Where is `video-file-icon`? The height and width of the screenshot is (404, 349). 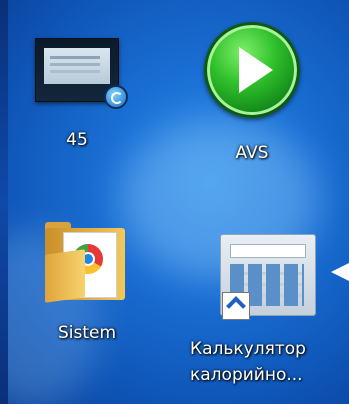 video-file-icon is located at coordinates (81, 73).